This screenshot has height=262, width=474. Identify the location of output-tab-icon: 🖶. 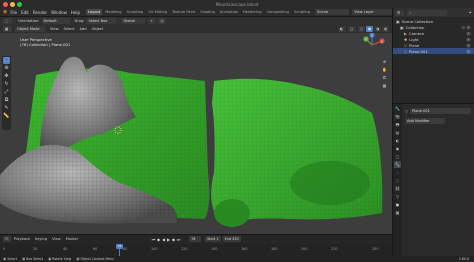
(397, 124).